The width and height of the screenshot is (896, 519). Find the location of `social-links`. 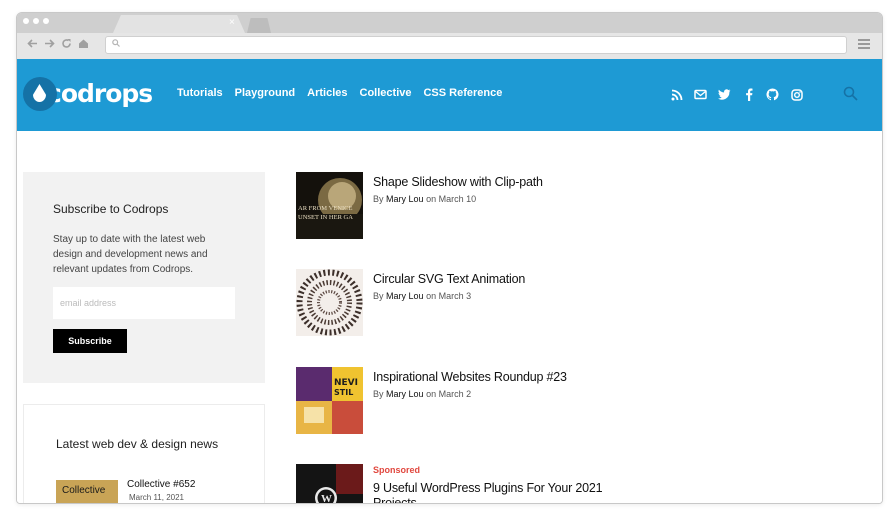

social-links is located at coordinates (736, 94).